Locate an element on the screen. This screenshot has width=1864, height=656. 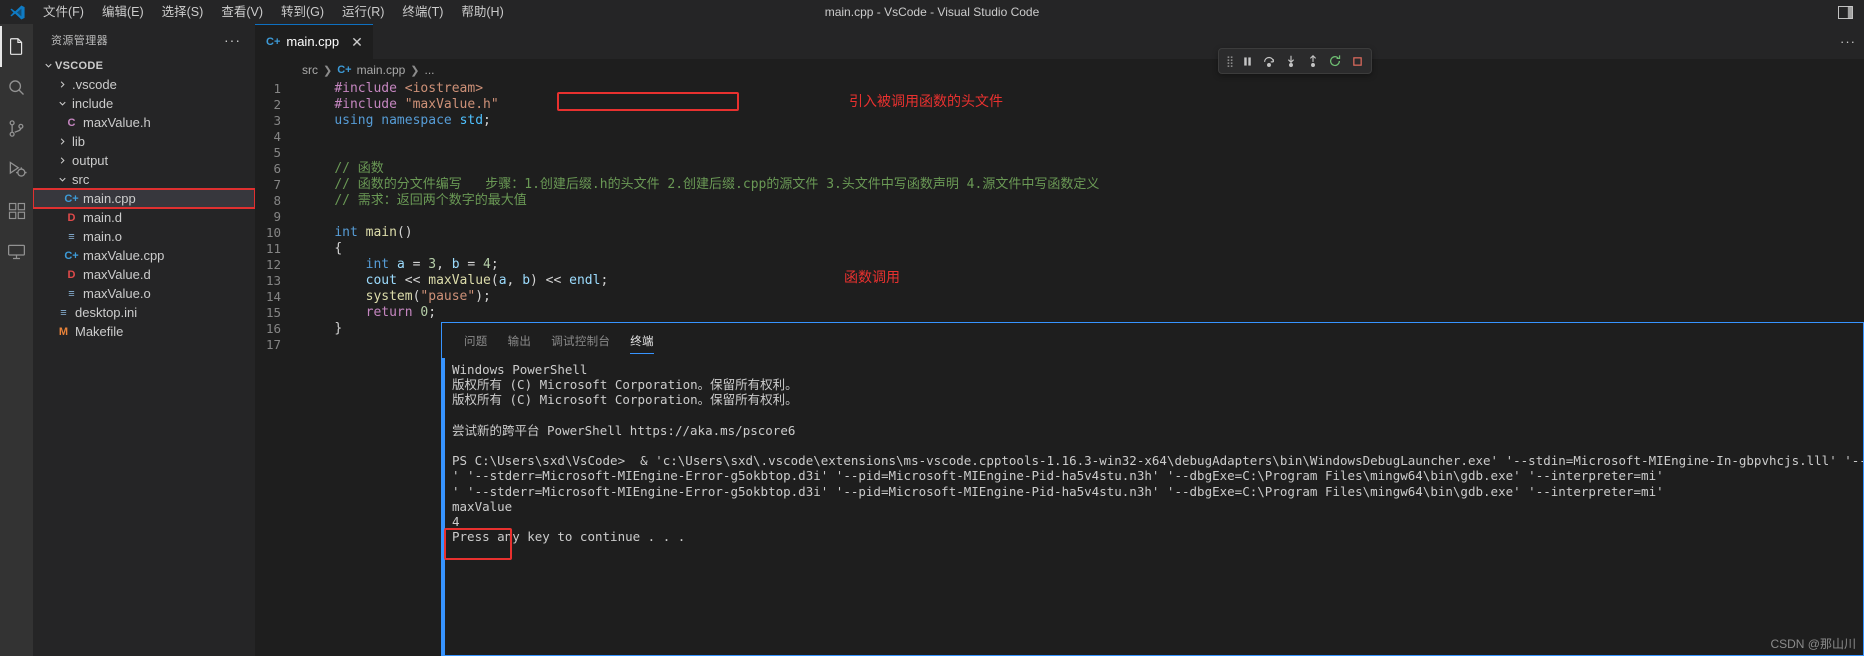
code-line-14: 14 system("pause"); is located at coordinates (1059, 297).